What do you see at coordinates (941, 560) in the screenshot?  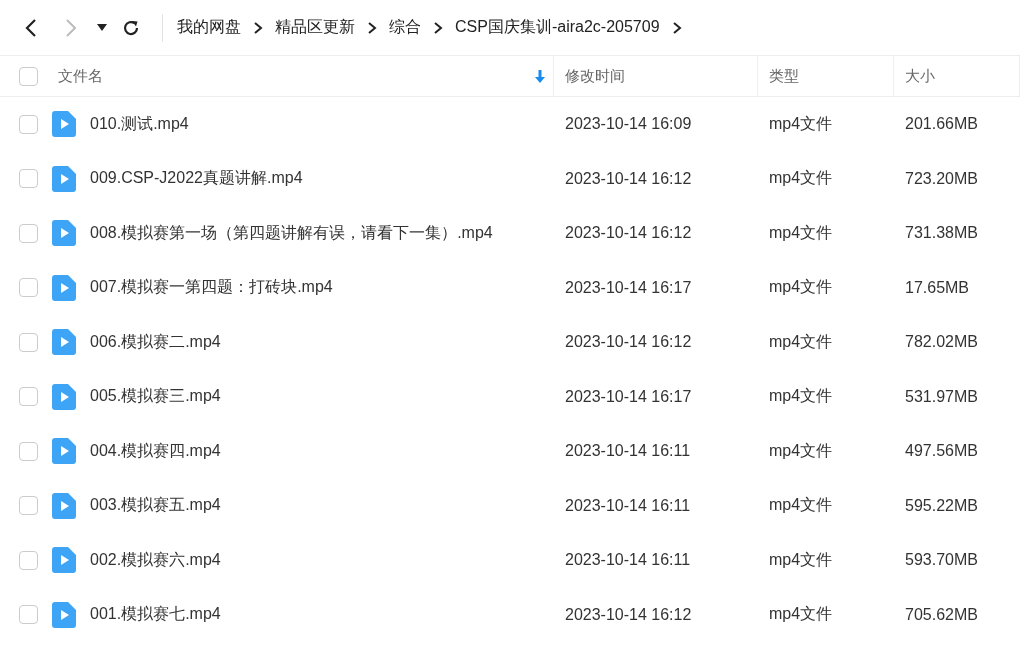 I see `table-cell: 593.70MB` at bounding box center [941, 560].